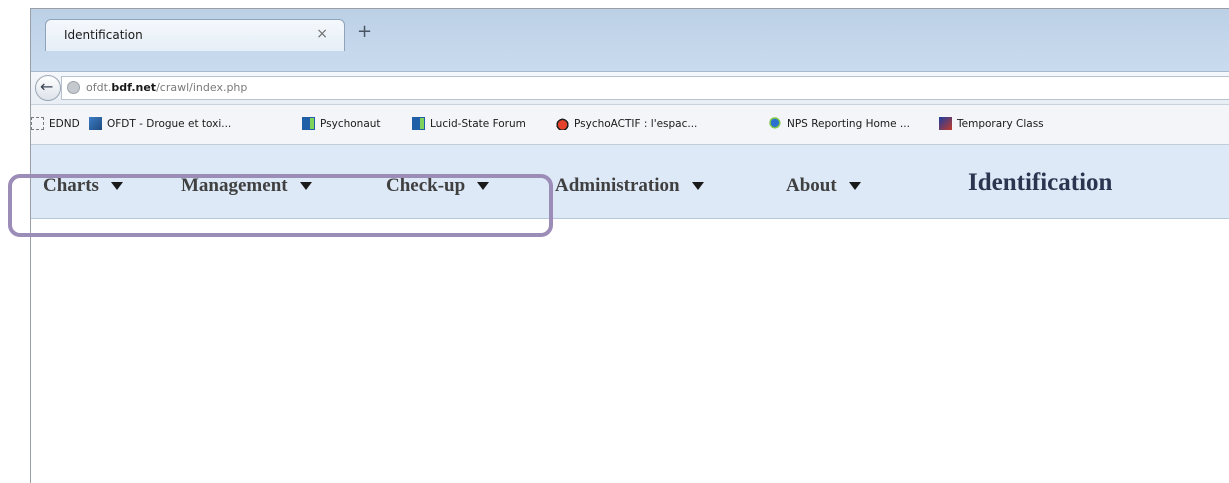 Image resolution: width=1229 pixels, height=483 pixels. I want to click on tab-strip: Identification × +, so click(630, 40).